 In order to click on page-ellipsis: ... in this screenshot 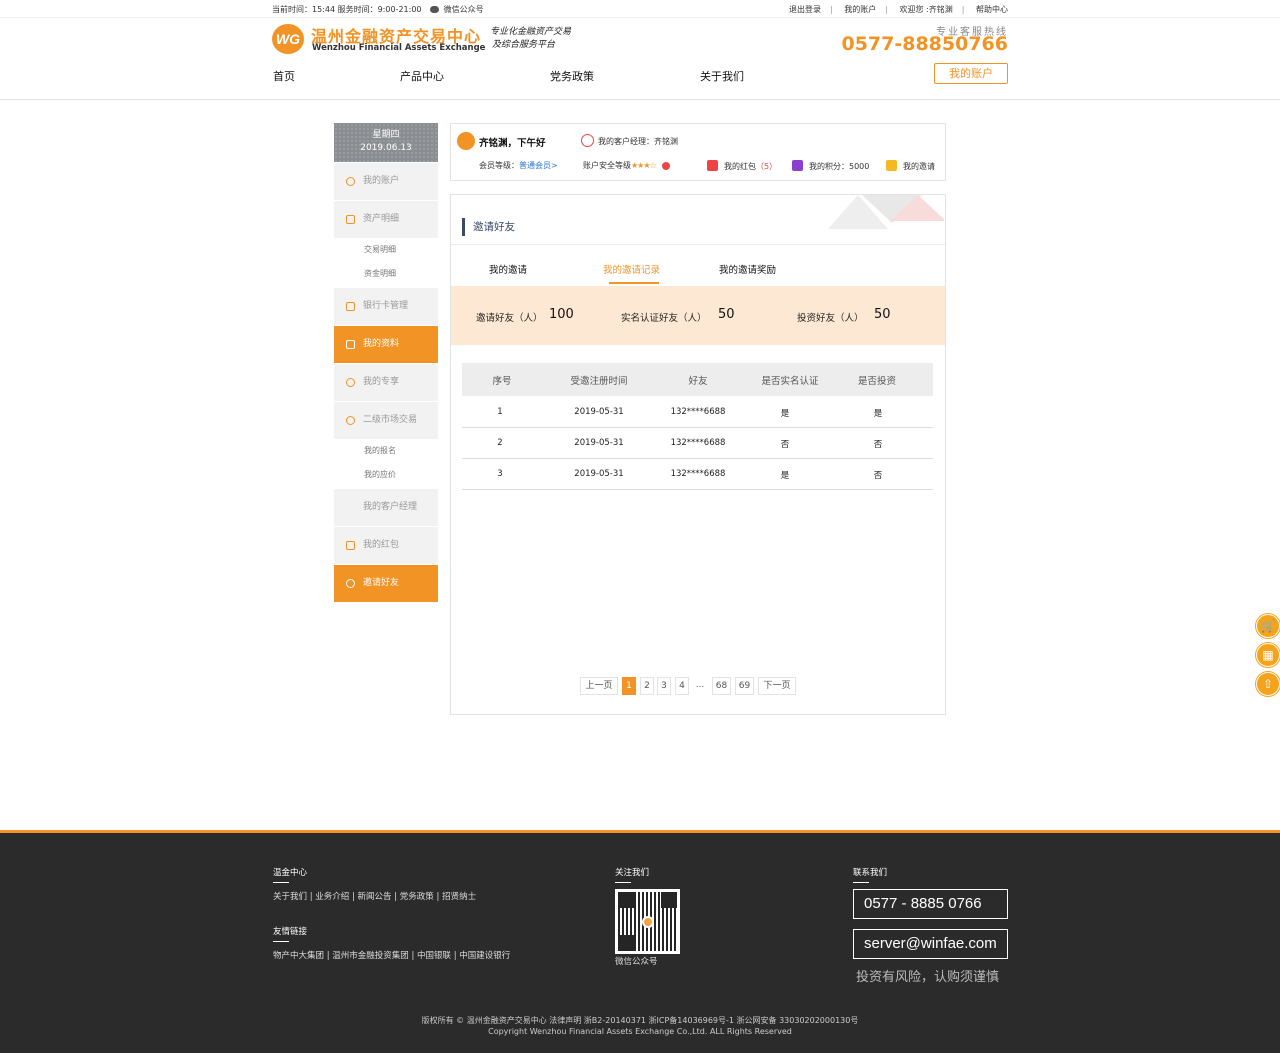, I will do `click(700, 686)`.